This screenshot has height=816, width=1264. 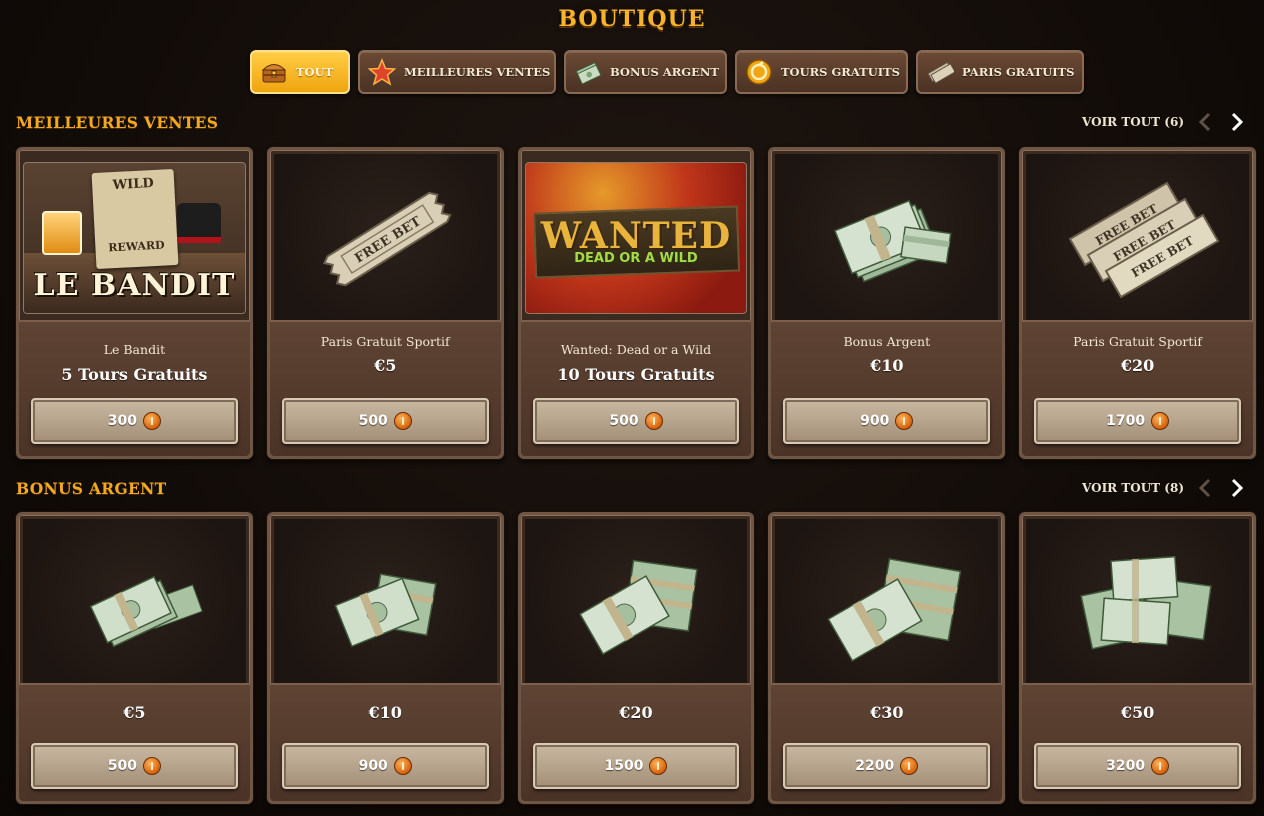 I want to click on cash-stack-medium-icon, so click(x=638, y=607).